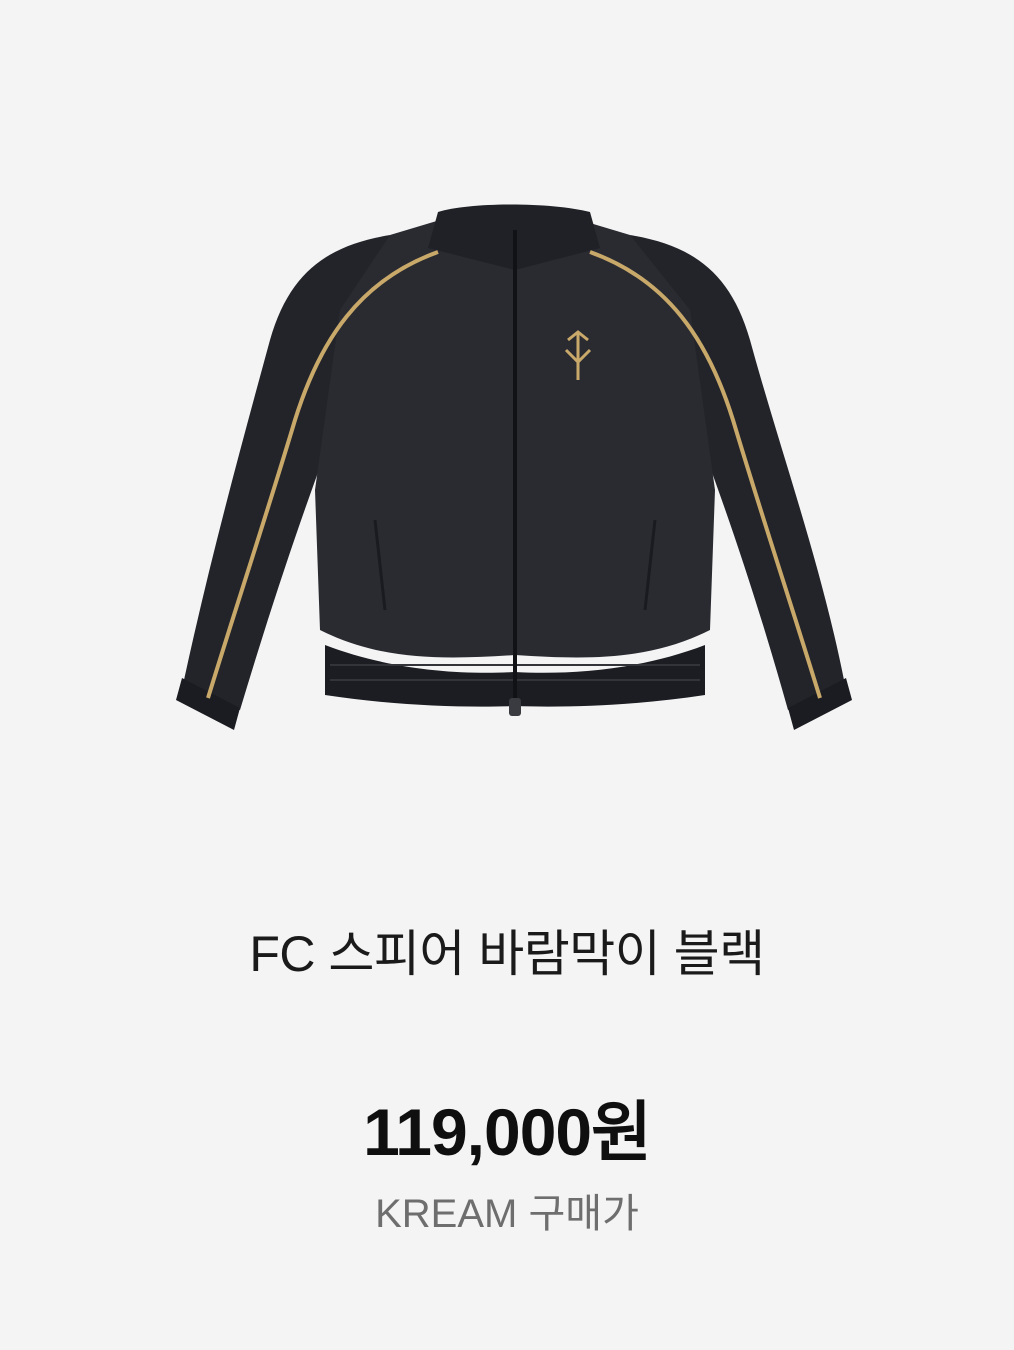  Describe the element at coordinates (507, 954) in the screenshot. I see `product-name: FC 스피어 바람막이 블랙` at that location.